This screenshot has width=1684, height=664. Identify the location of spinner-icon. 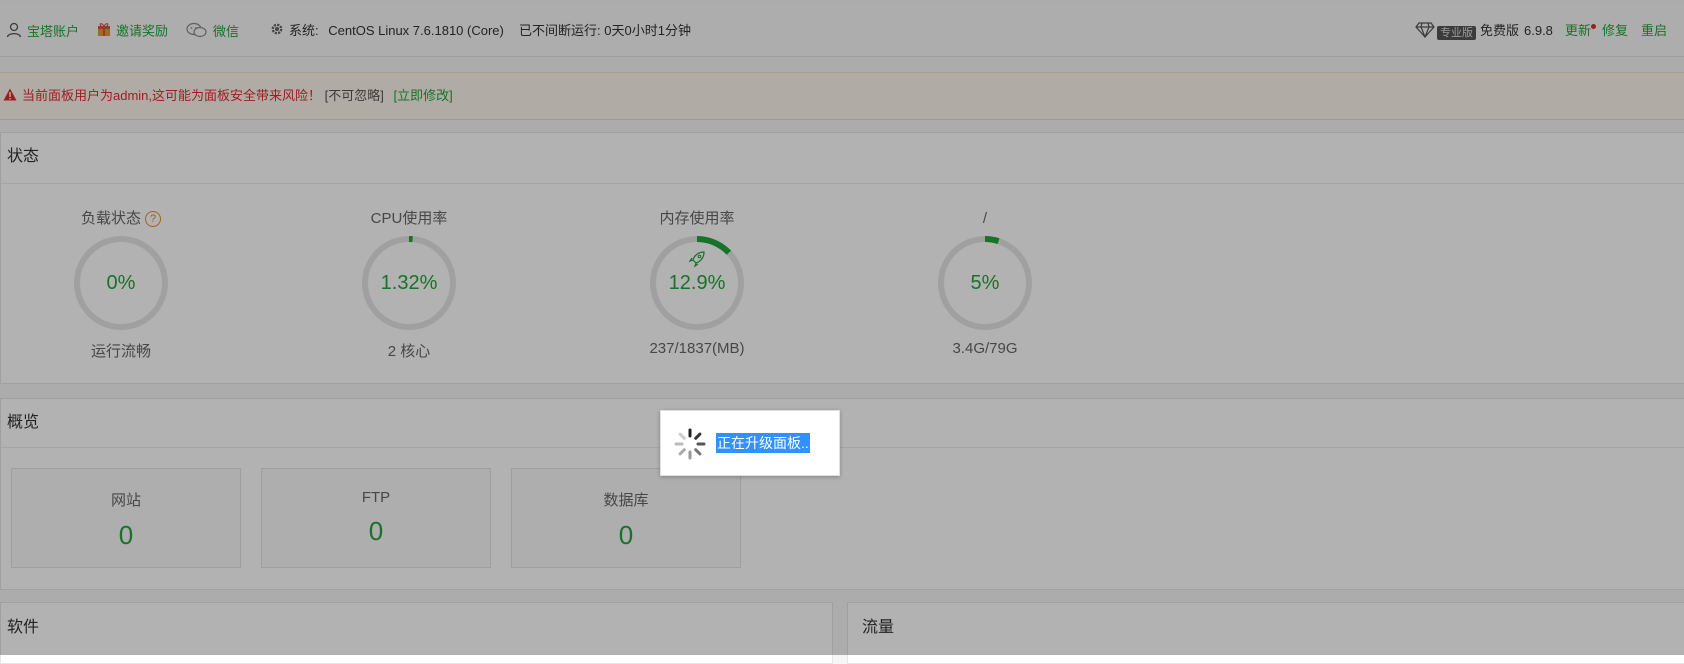
(690, 446).